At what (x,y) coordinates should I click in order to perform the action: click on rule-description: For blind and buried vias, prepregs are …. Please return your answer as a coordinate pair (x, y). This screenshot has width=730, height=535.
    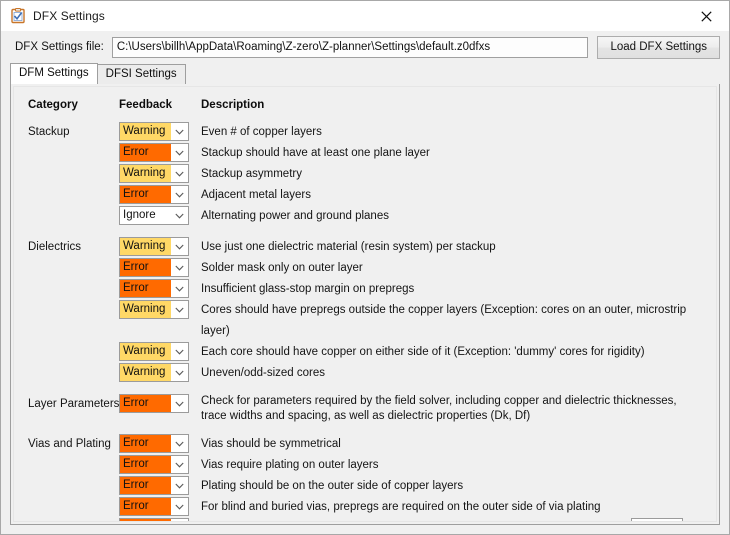
    Looking at the image, I should click on (401, 507).